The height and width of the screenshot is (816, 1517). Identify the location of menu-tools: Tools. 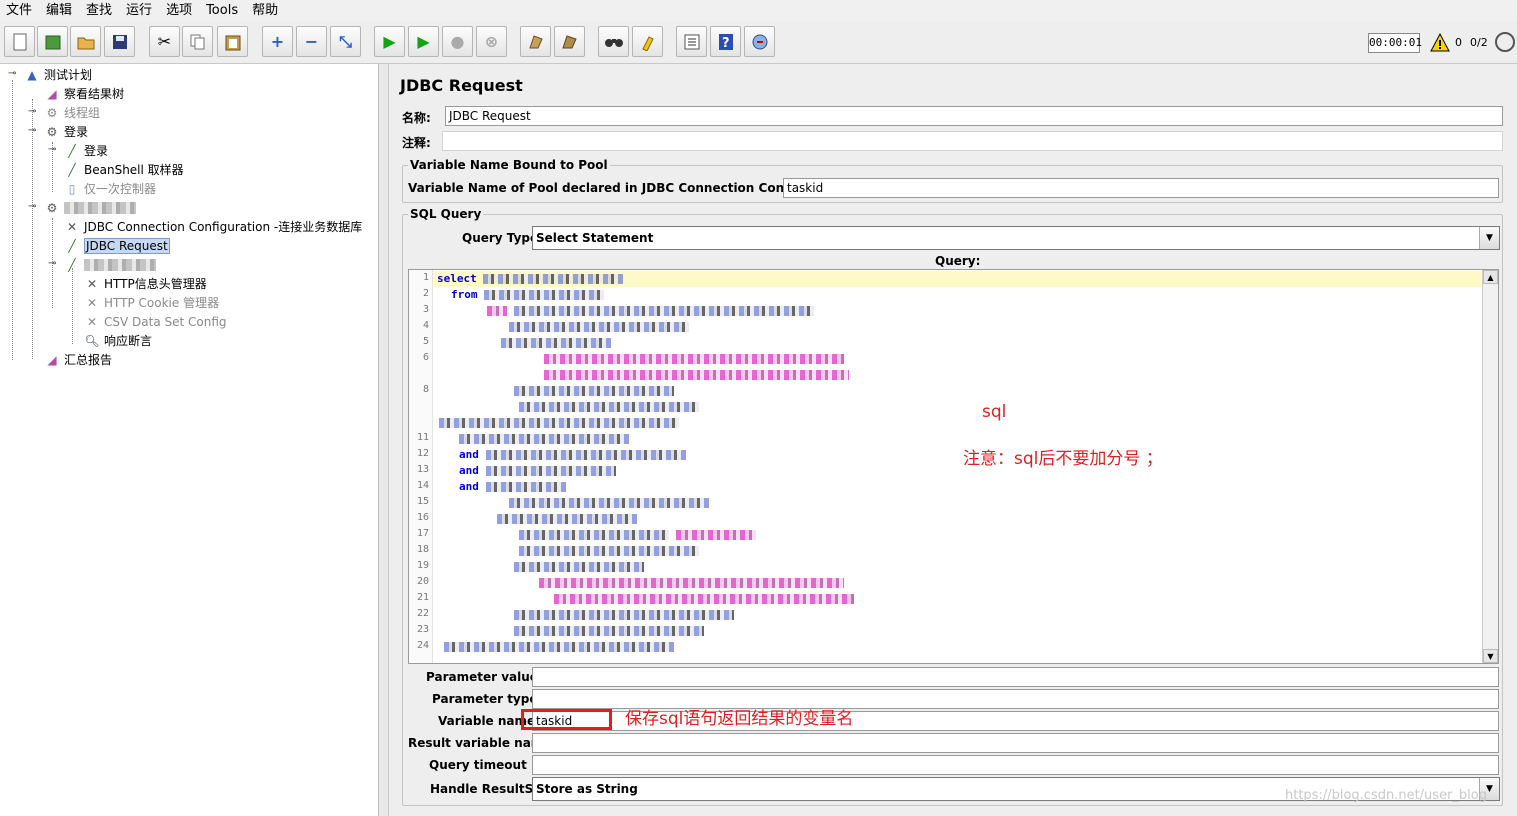
(222, 11).